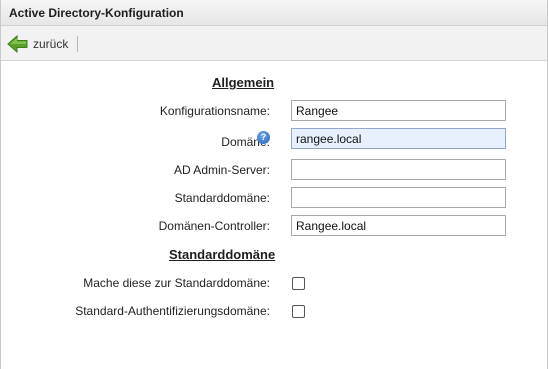 The image size is (548, 369). I want to click on back-arrow-icon, so click(18, 44).